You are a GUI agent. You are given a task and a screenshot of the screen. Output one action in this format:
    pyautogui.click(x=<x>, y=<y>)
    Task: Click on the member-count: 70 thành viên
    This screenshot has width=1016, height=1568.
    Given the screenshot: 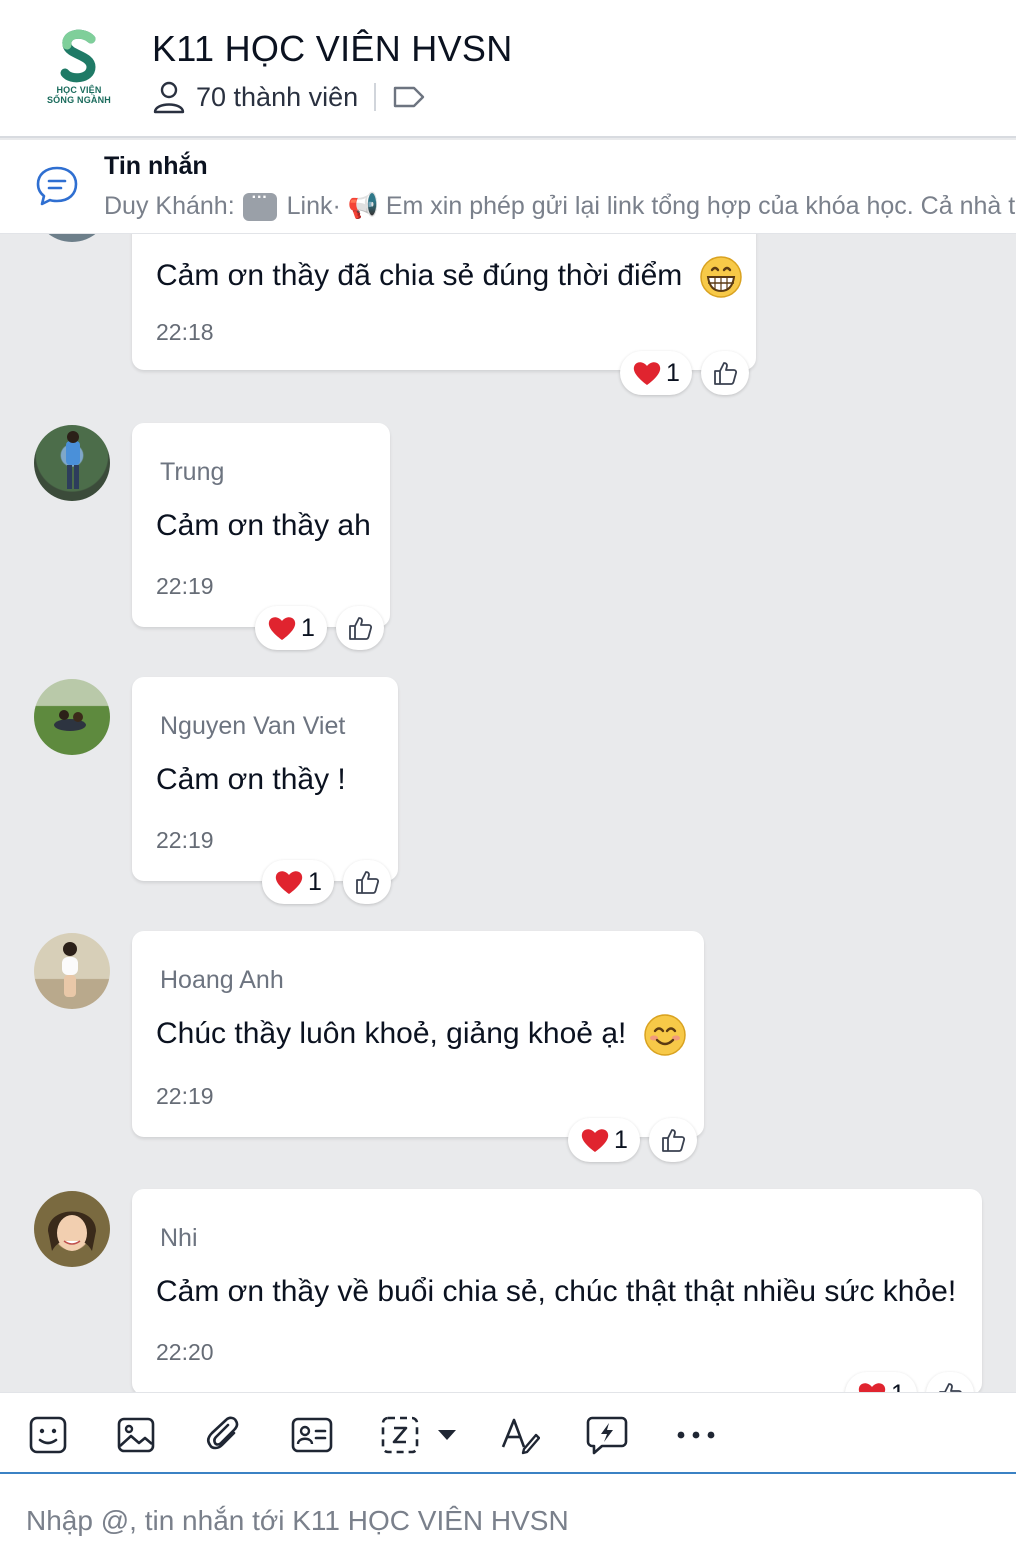 What is the action you would take?
    pyautogui.click(x=277, y=97)
    